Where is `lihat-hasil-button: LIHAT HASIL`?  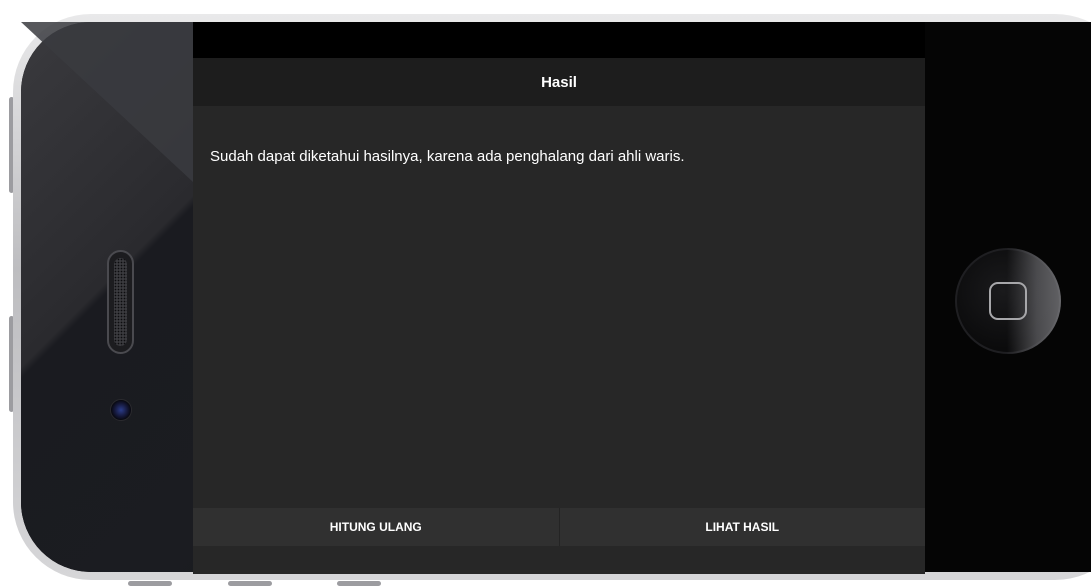
lihat-hasil-button: LIHAT HASIL is located at coordinates (741, 527).